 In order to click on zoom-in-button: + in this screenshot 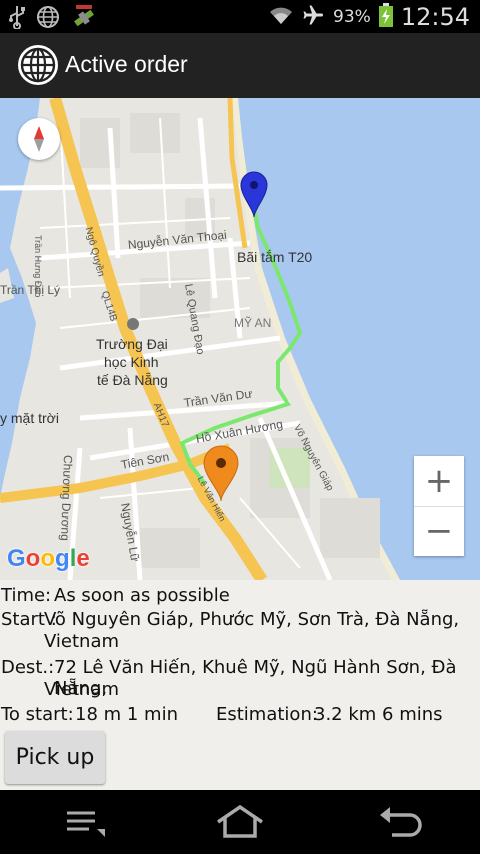, I will do `click(439, 481)`.